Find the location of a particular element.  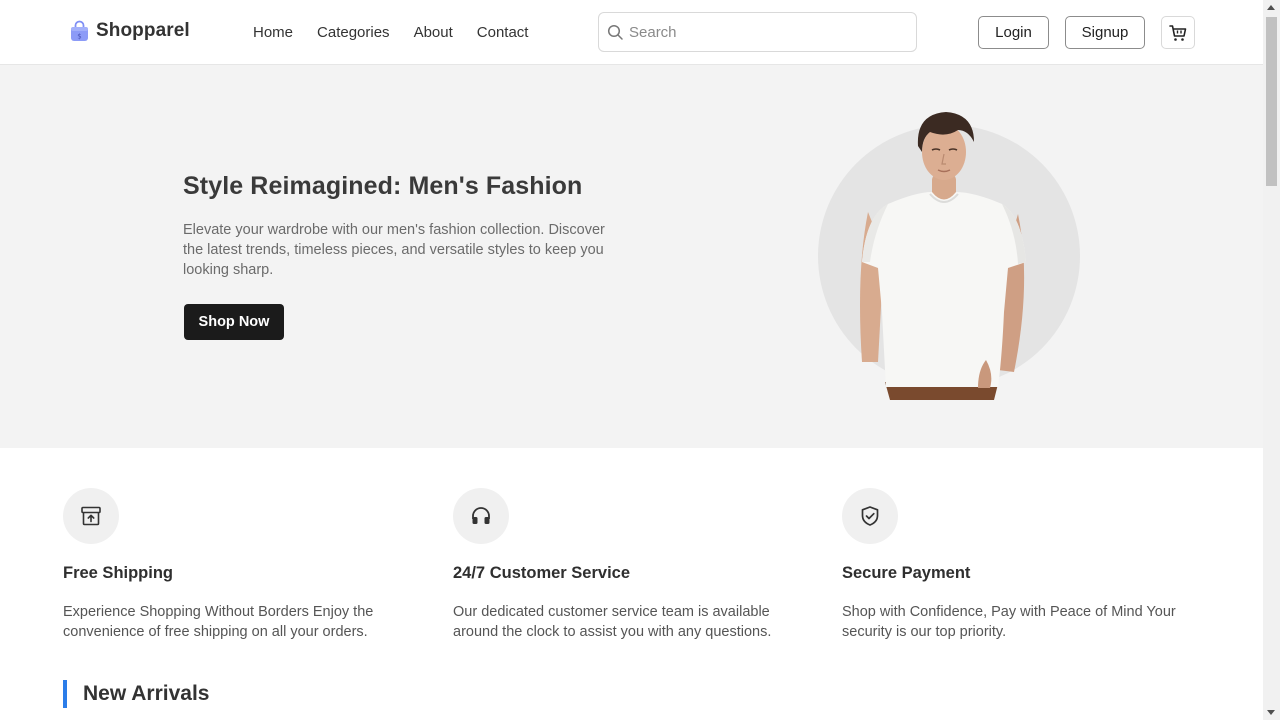

signup-button: Signup is located at coordinates (1105, 32).